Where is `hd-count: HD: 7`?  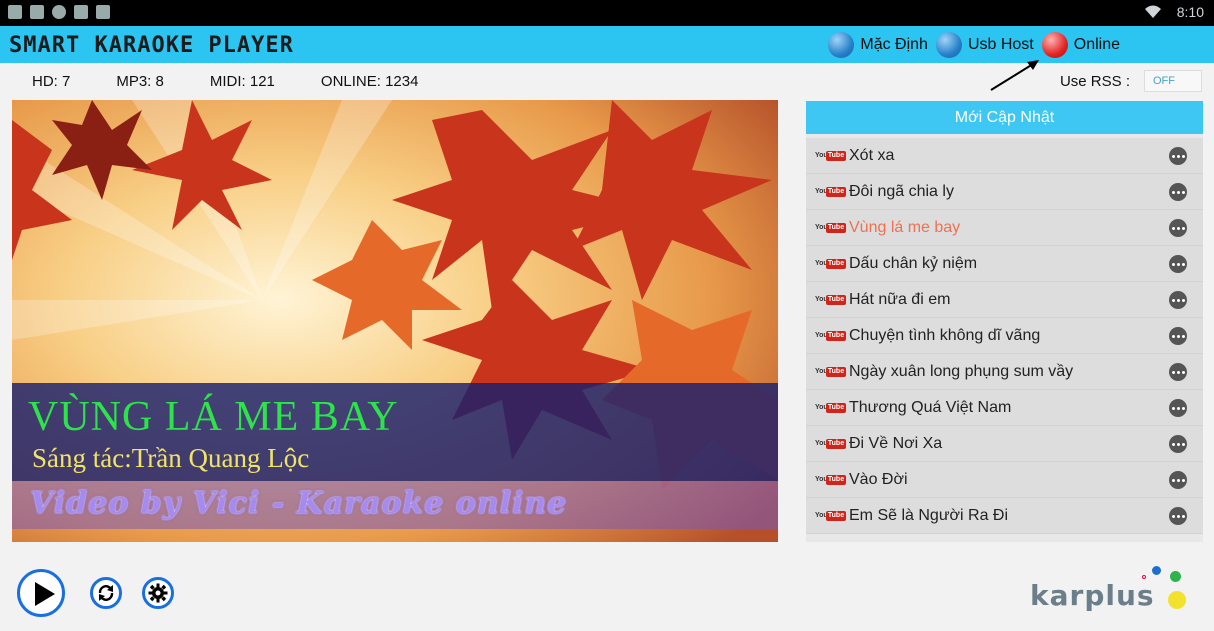
hd-count: HD: 7 is located at coordinates (51, 81).